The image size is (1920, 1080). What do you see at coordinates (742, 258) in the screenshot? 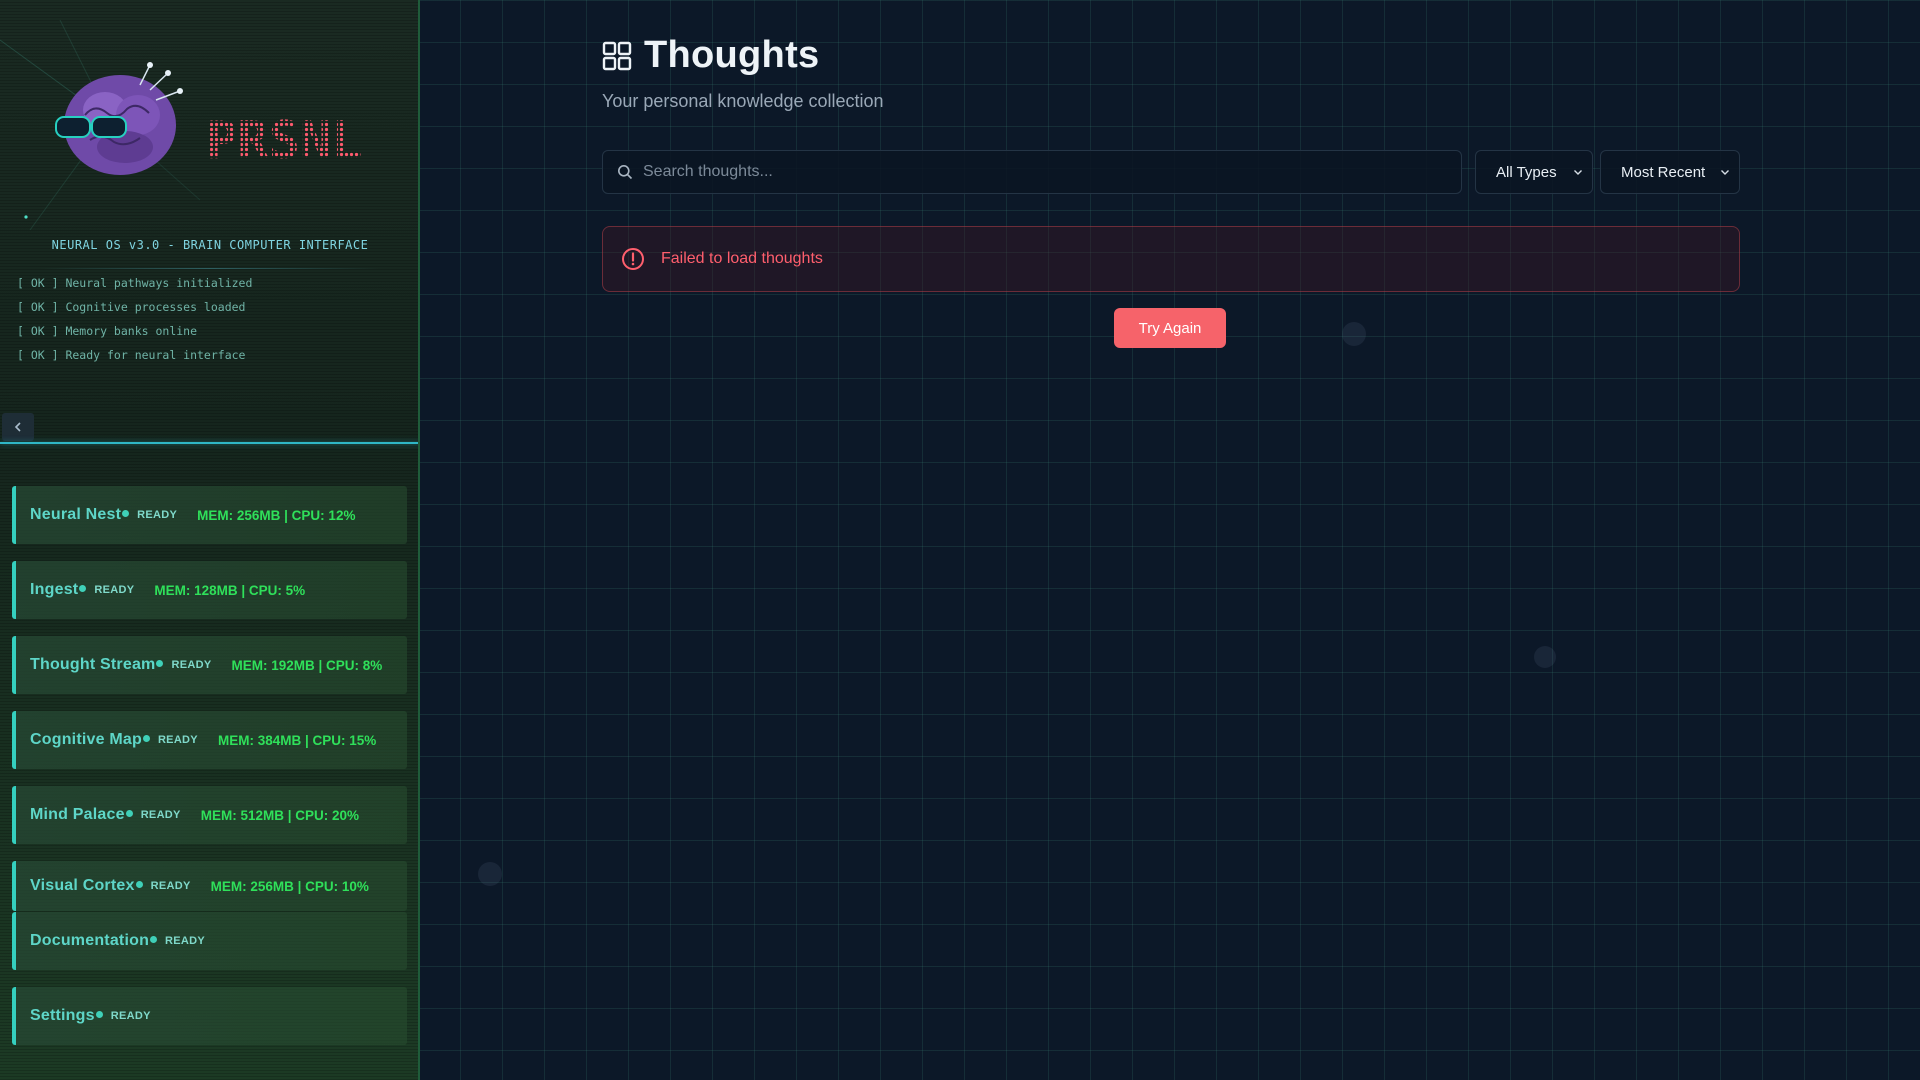
I see `error-message: Failed to load thoughts` at bounding box center [742, 258].